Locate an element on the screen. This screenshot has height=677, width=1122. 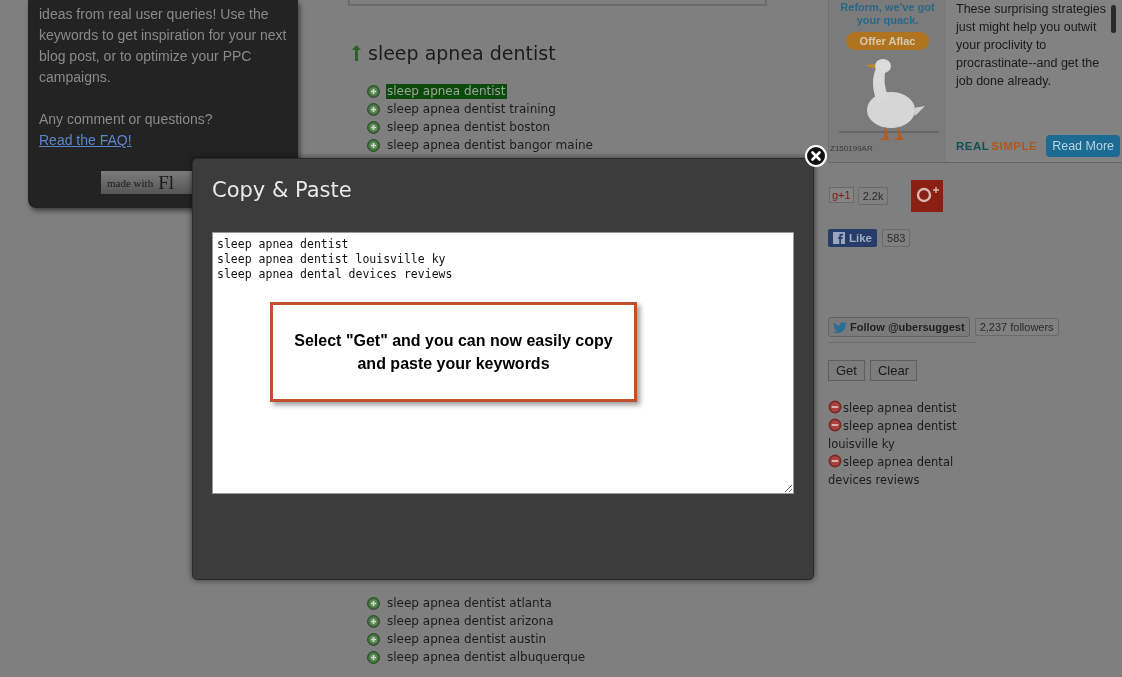
like-button: Like is located at coordinates (852, 238).